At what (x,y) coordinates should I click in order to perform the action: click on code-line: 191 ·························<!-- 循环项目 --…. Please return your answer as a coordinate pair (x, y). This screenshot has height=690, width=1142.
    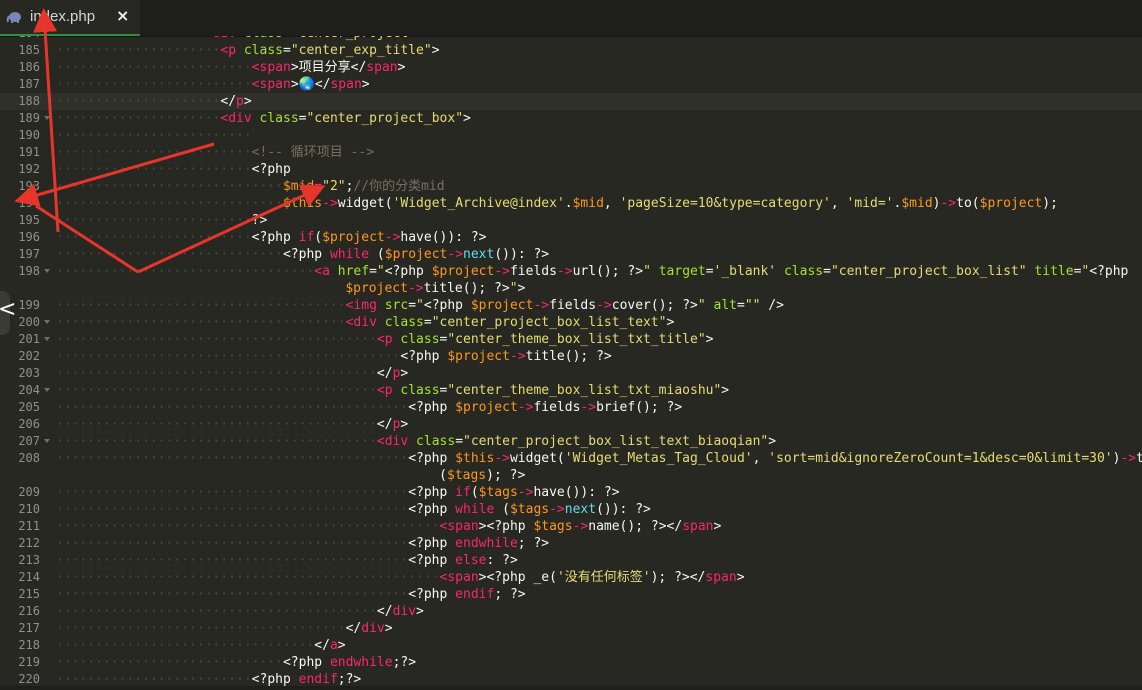
    Looking at the image, I should click on (571, 152).